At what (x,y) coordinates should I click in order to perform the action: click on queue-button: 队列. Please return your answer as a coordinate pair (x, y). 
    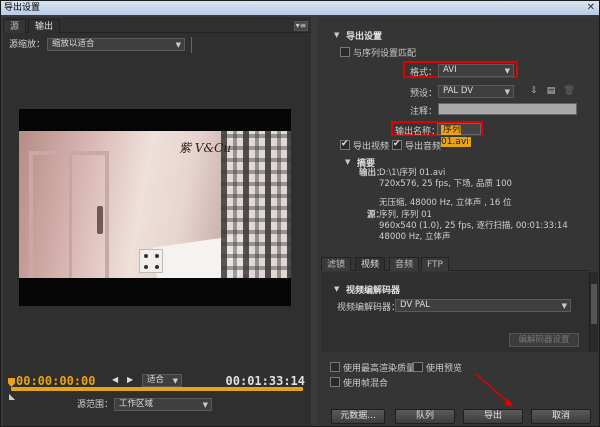
    Looking at the image, I should click on (425, 416).